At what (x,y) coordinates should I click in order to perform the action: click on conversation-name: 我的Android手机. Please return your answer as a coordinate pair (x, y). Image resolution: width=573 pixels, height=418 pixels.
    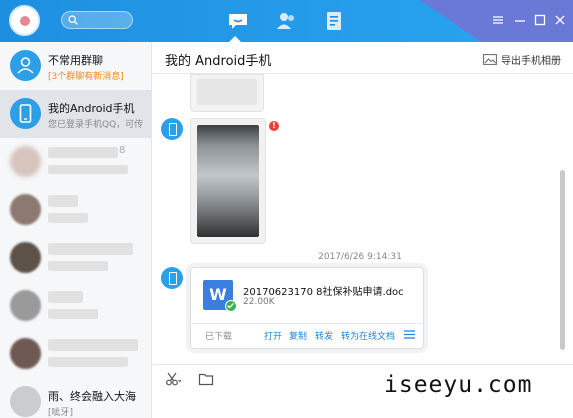
    Looking at the image, I should click on (91, 108).